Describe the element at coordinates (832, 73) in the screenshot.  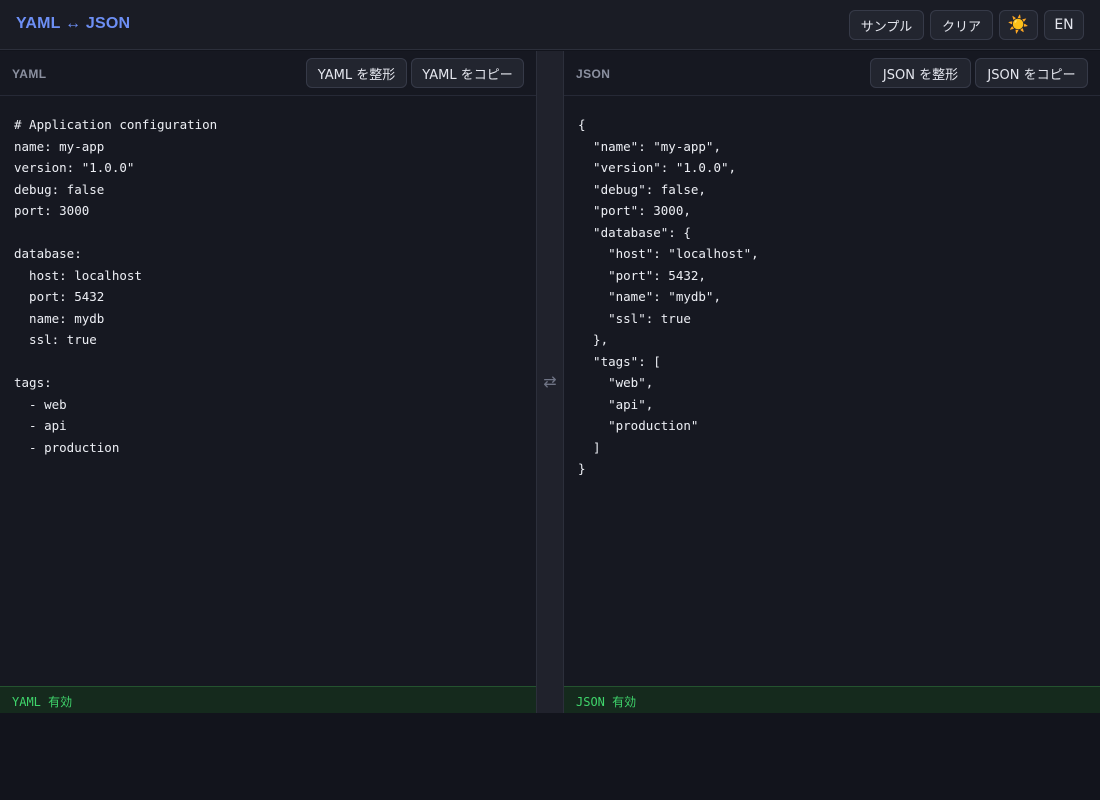
I see `json-pane-header: JSON JSON を整形 JSON をコピー` at that location.